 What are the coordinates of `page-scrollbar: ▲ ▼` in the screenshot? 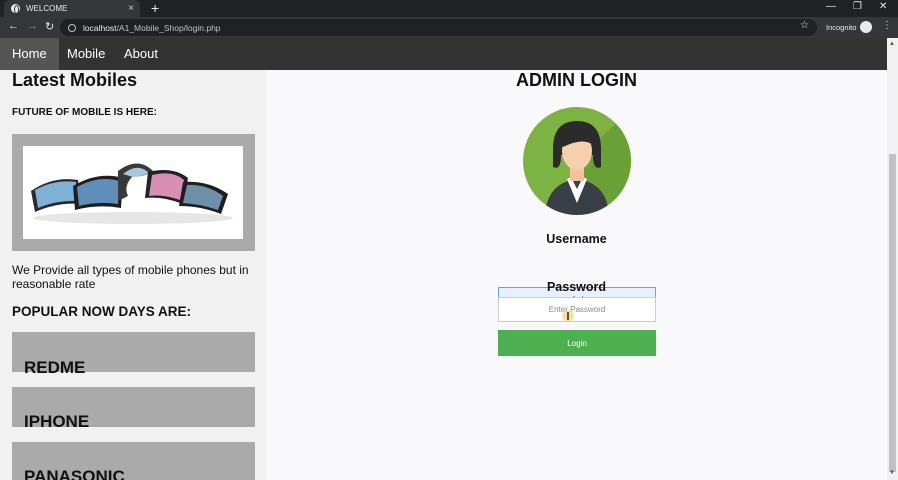 It's located at (892, 259).